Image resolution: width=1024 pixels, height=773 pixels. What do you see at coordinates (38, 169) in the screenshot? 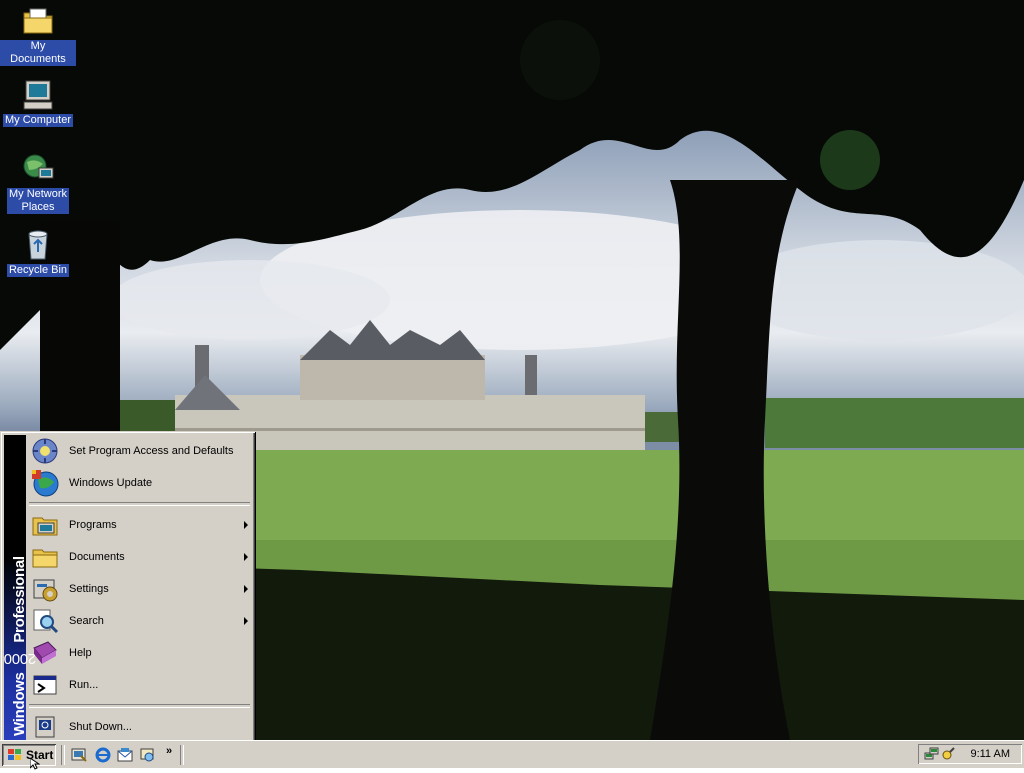
I see `network-icon` at bounding box center [38, 169].